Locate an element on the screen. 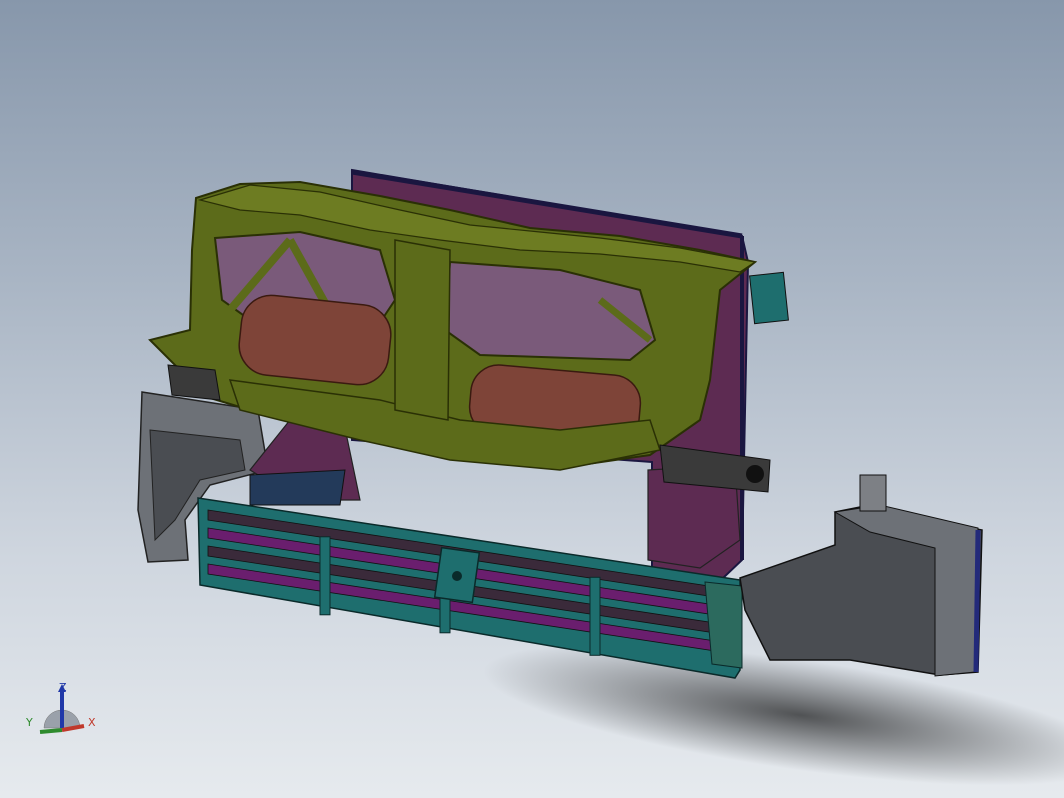  right-duct-blue-edge is located at coordinates (977, 601).